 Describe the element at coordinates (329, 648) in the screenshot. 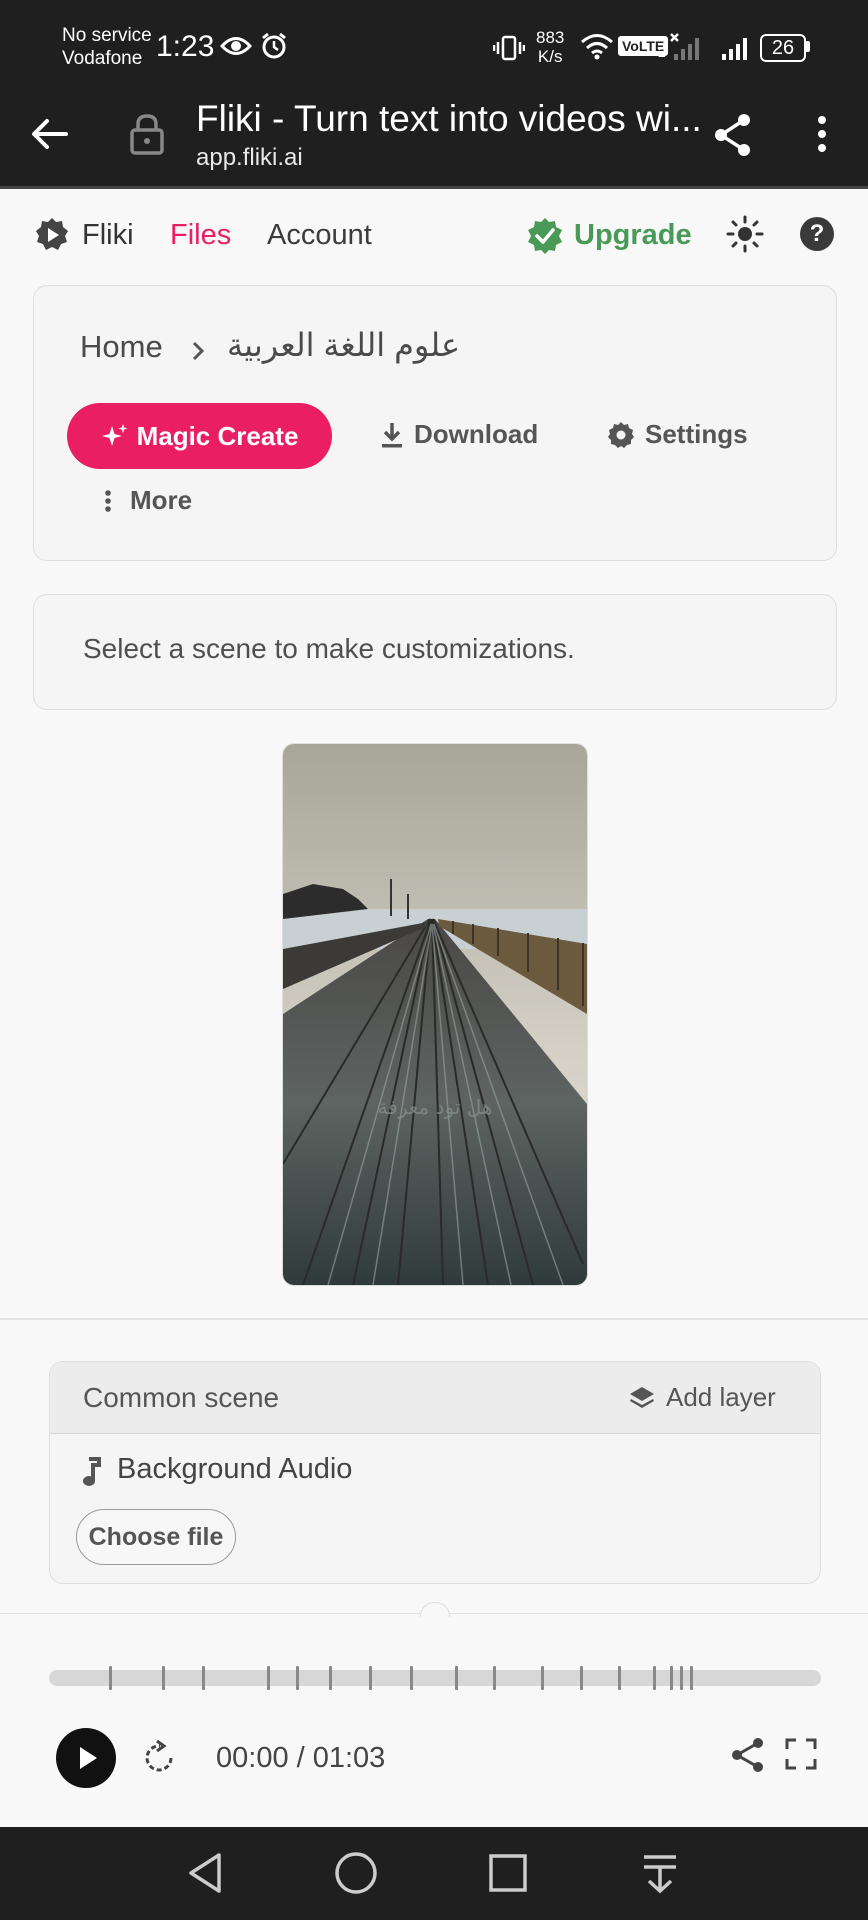

I see `scene-notice-text: Select a scene to make customizations.` at that location.